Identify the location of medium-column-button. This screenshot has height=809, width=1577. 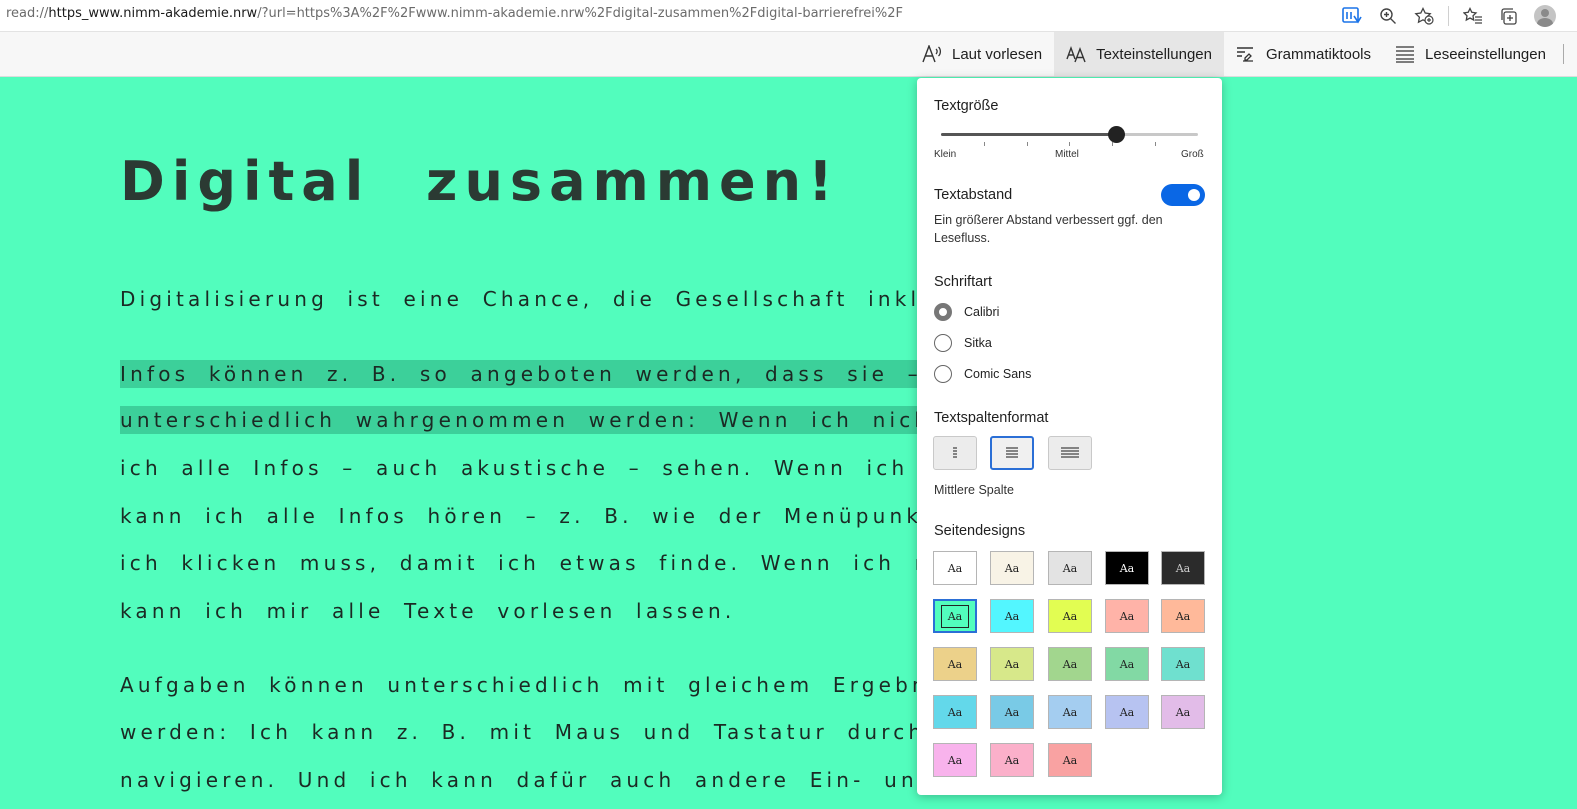
(1012, 453).